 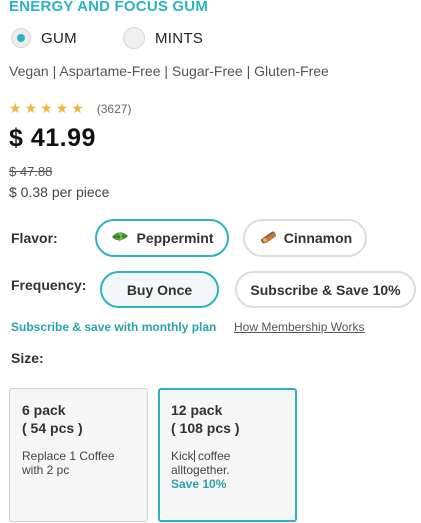 What do you see at coordinates (68, 463) in the screenshot?
I see `size-option-description: Replace 1 Coffee with 2 pc` at bounding box center [68, 463].